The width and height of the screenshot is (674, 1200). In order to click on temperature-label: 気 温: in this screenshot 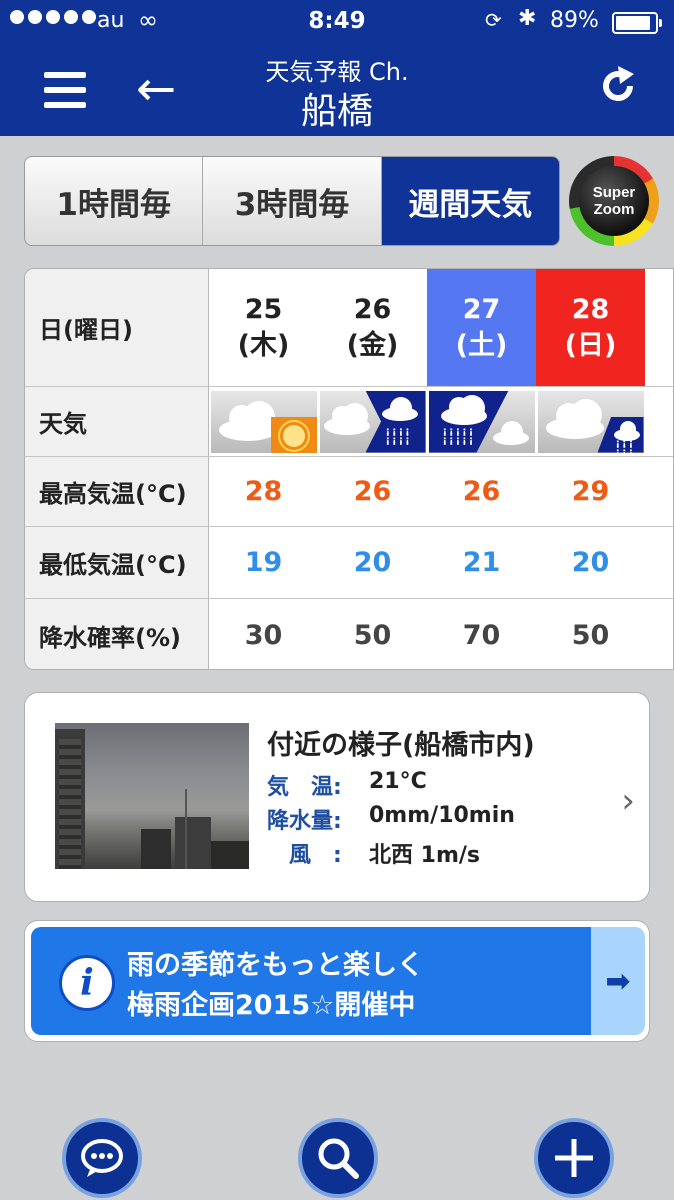, I will do `click(304, 787)`.